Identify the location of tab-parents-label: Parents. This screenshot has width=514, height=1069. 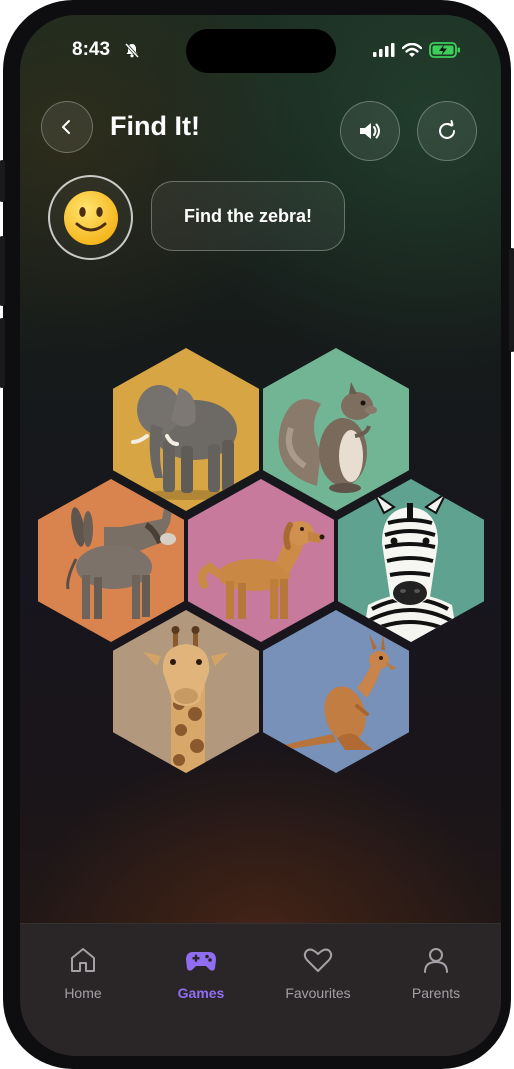
(436, 993).